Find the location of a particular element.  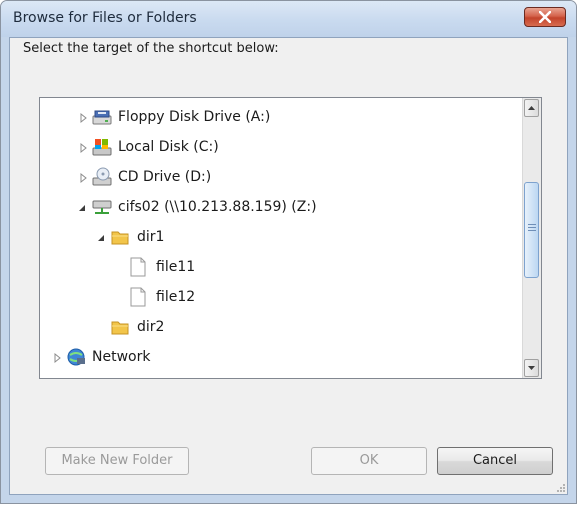

network-icon is located at coordinates (76, 357).